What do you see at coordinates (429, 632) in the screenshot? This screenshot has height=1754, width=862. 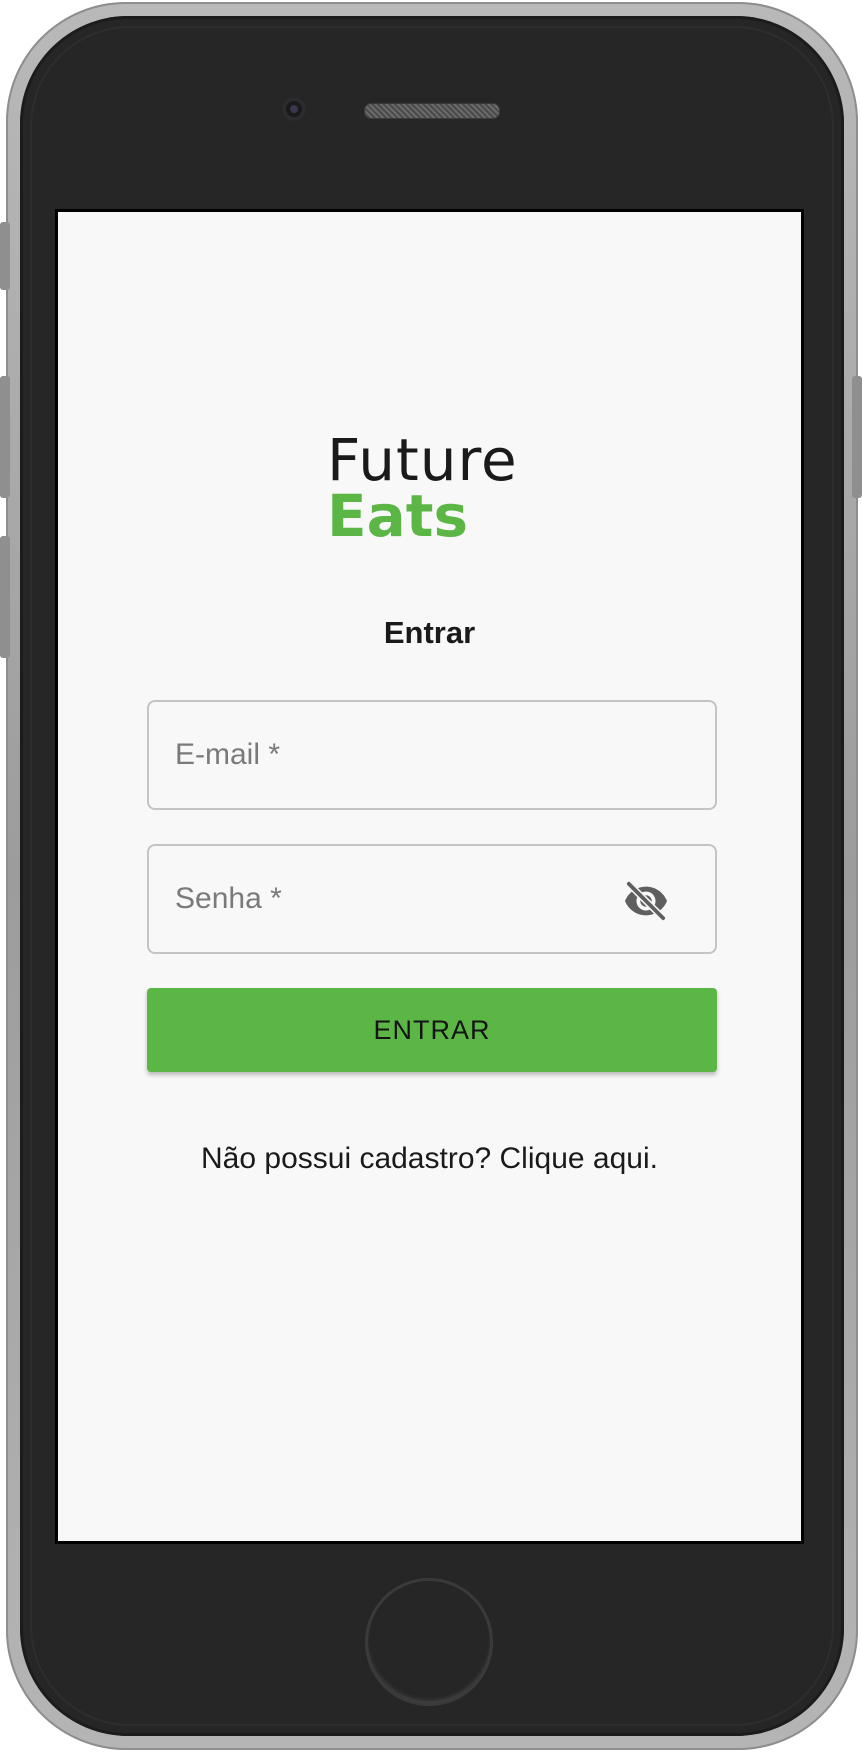 I see `page-title: Entrar` at bounding box center [429, 632].